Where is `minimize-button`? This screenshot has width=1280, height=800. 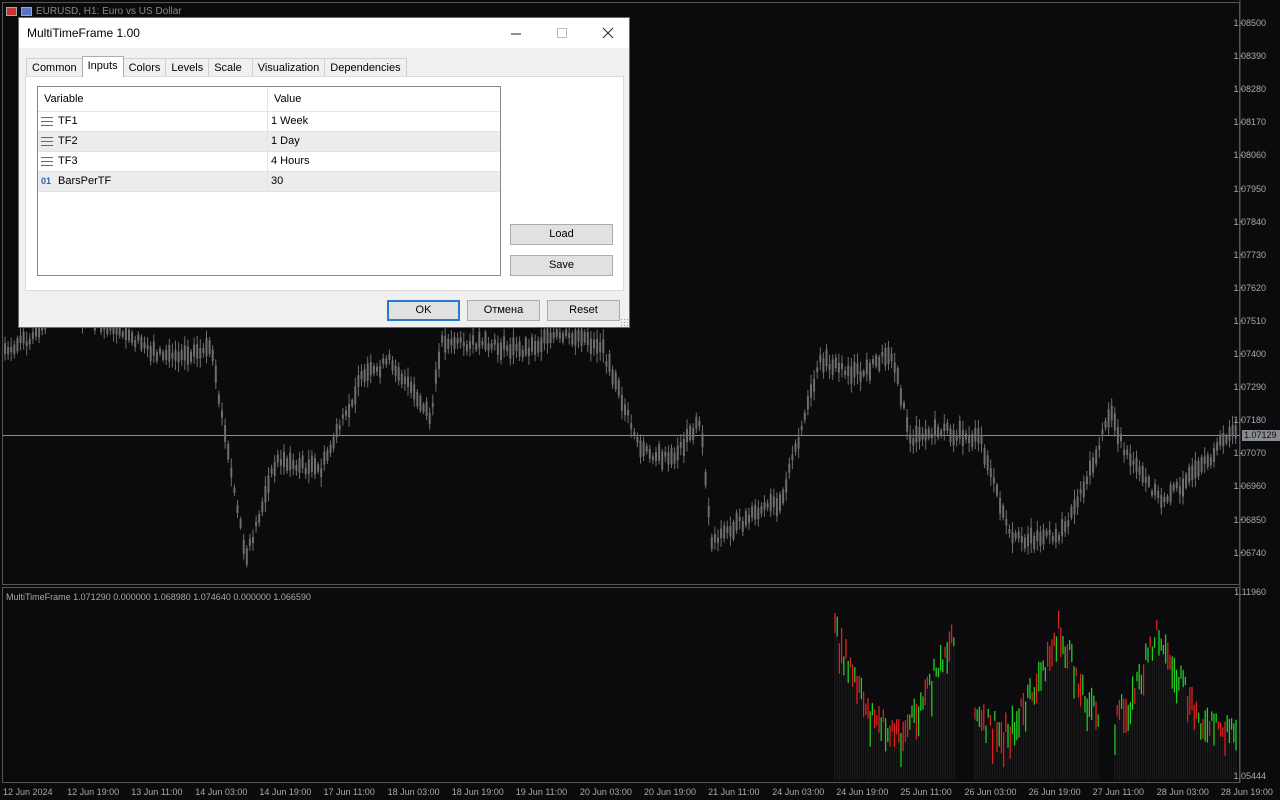 minimize-button is located at coordinates (516, 33).